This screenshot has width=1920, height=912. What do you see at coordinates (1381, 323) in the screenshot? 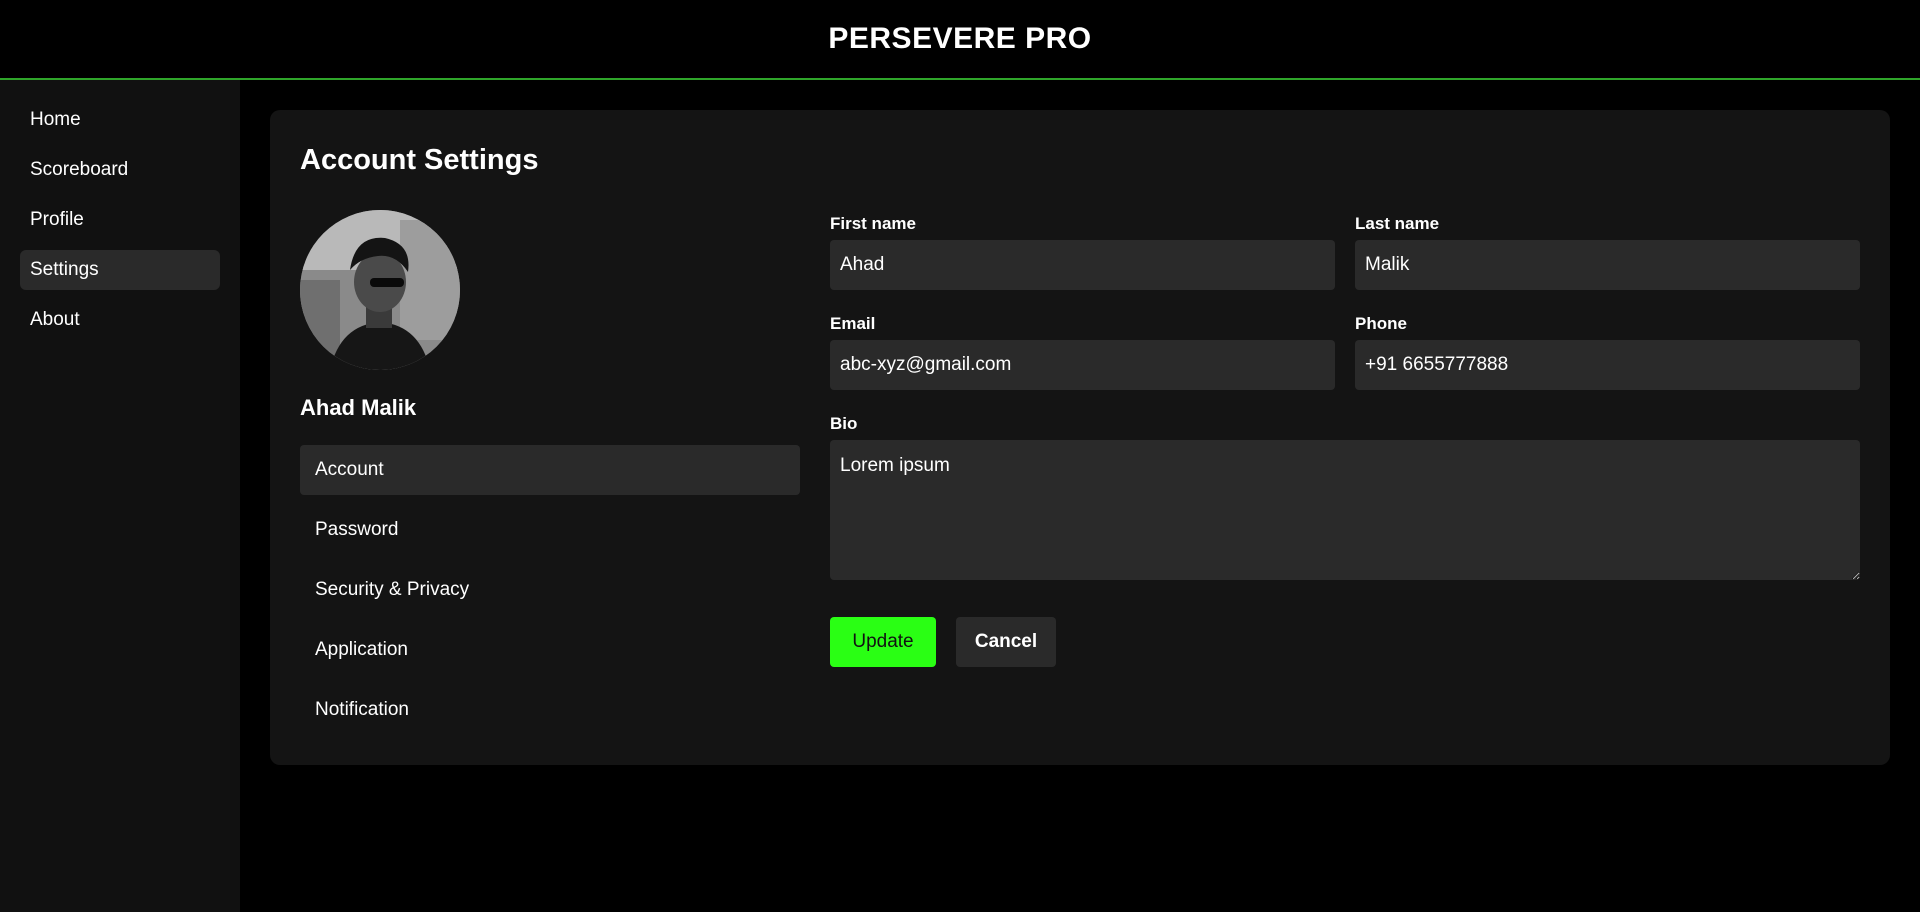
I see `phone-label: Phone` at bounding box center [1381, 323].